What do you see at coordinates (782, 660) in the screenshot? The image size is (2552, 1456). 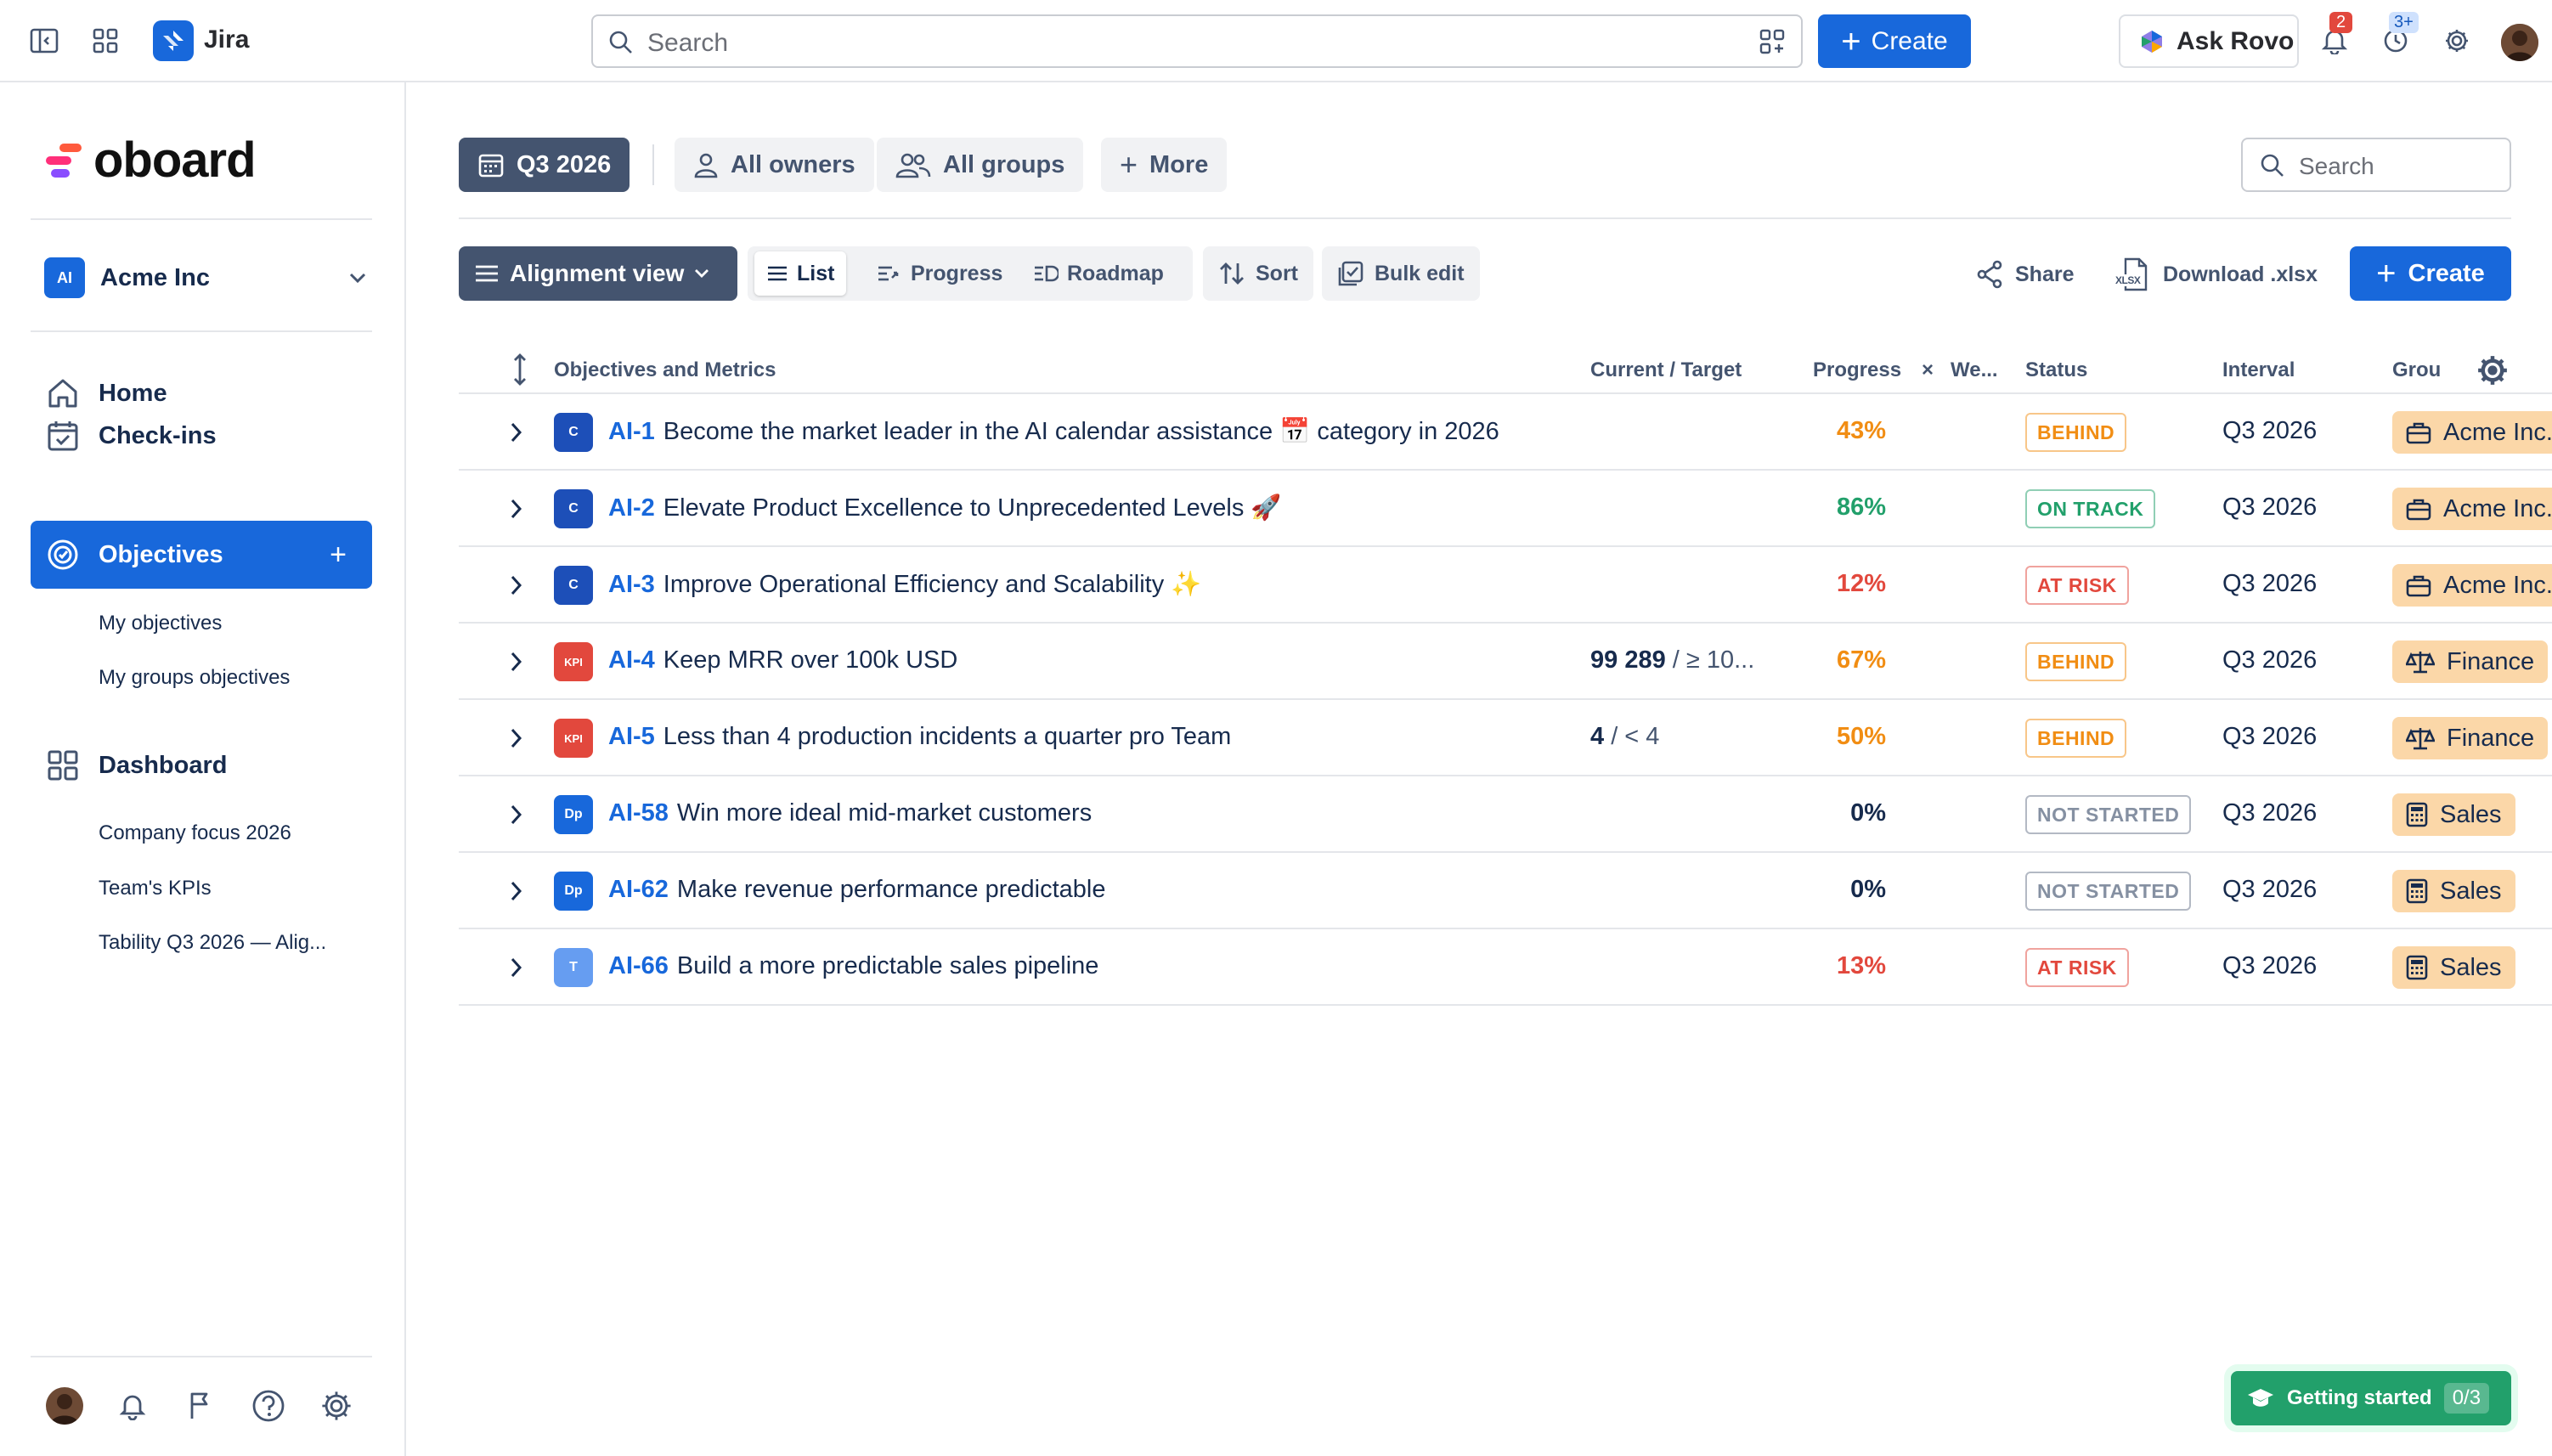 I see `objective-title: AI-4 Keep MRR over 100k USD` at bounding box center [782, 660].